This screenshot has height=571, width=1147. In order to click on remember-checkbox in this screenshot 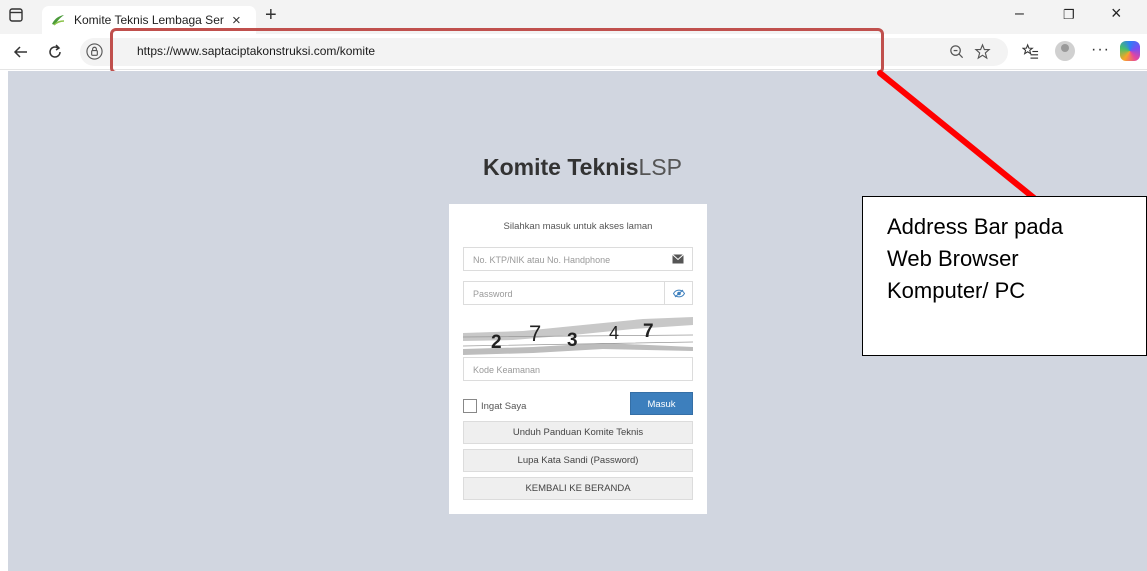, I will do `click(470, 406)`.